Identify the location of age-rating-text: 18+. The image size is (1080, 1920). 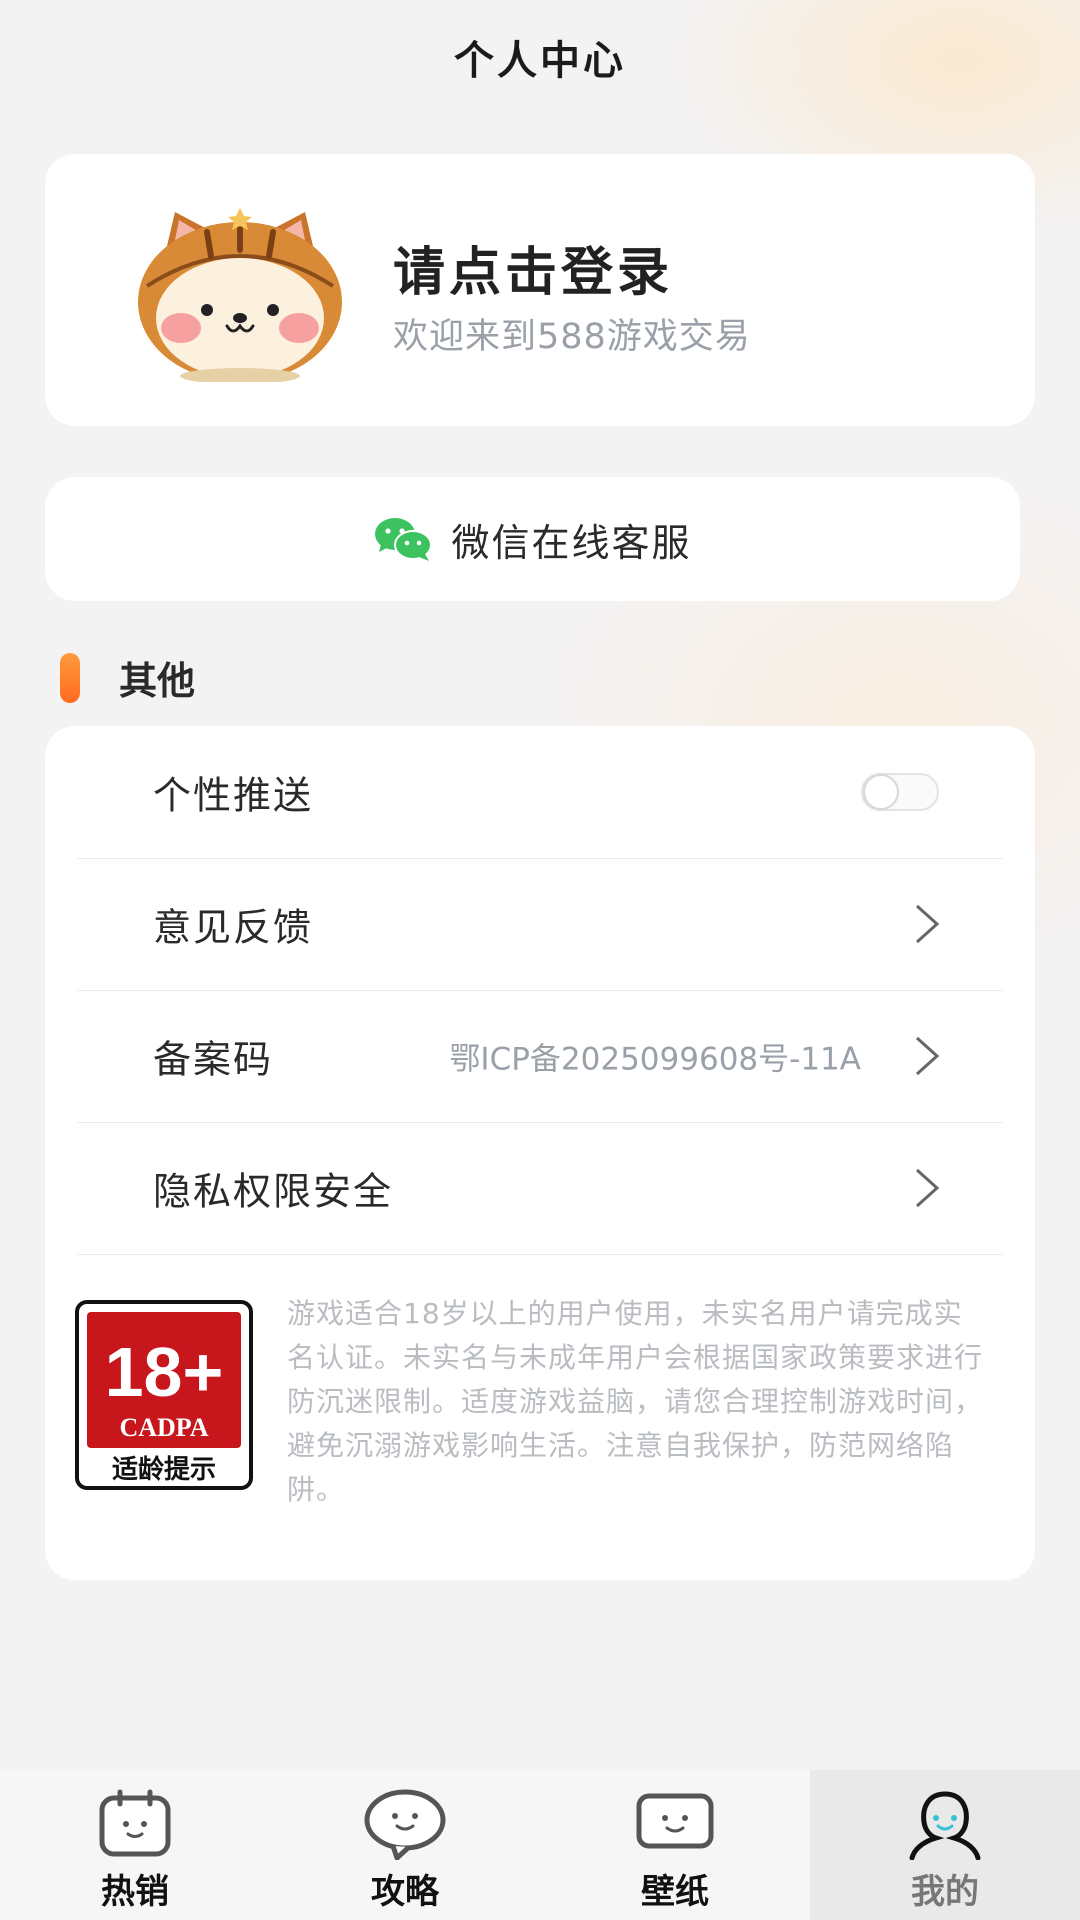
(164, 1372).